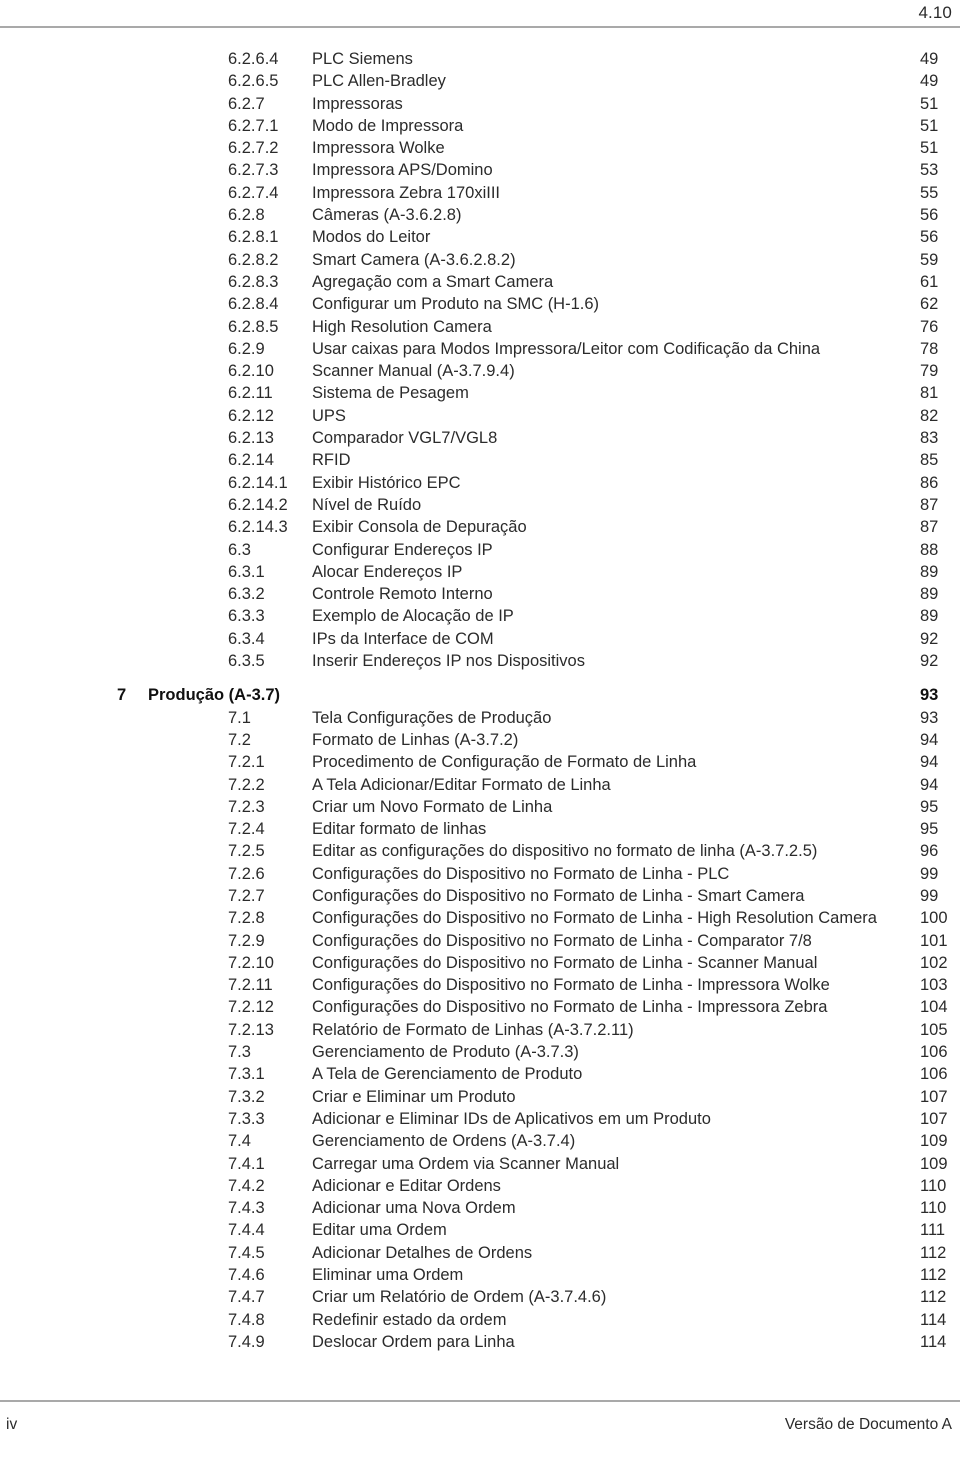 The height and width of the screenshot is (1458, 960). I want to click on toc-entry-number: 7.4.9, so click(246, 1341).